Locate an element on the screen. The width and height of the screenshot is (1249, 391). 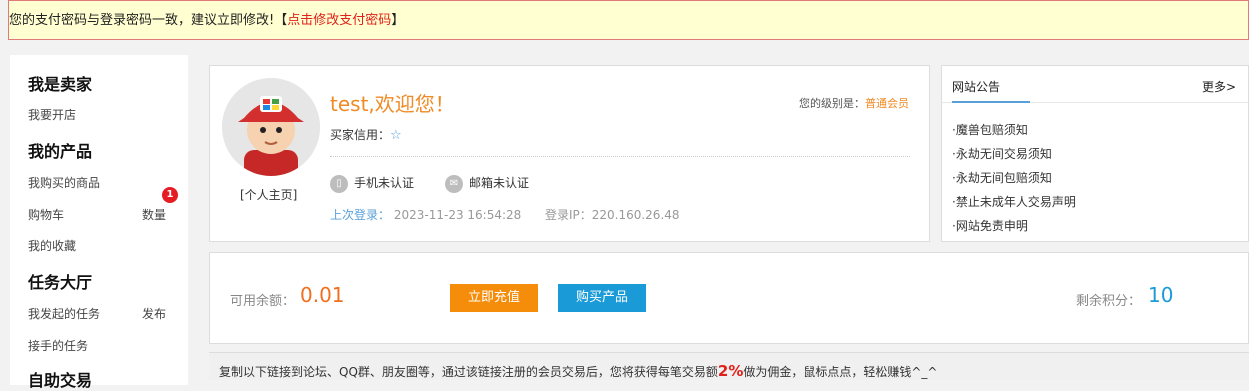
buyer-credit: 买家信用：☆ is located at coordinates (366, 134).